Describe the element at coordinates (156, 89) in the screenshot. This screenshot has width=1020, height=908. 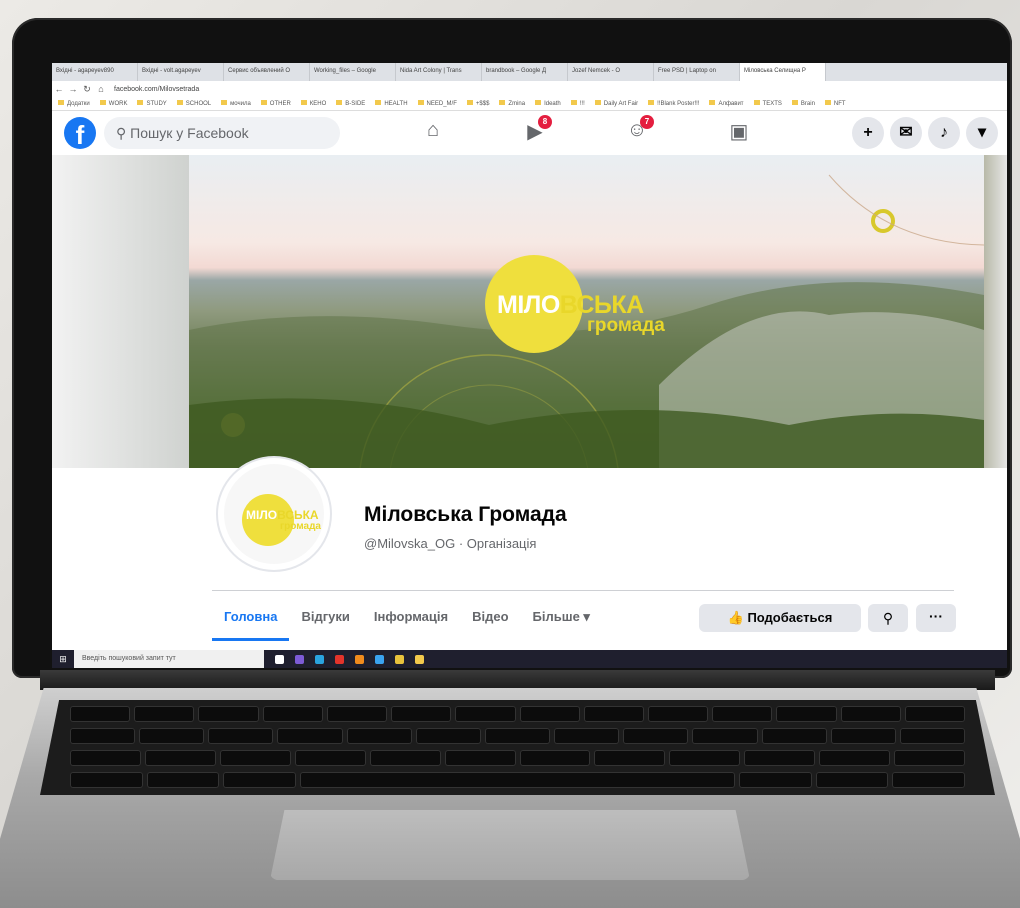
I see `url-field: facebook.com/Milovsetrada` at that location.